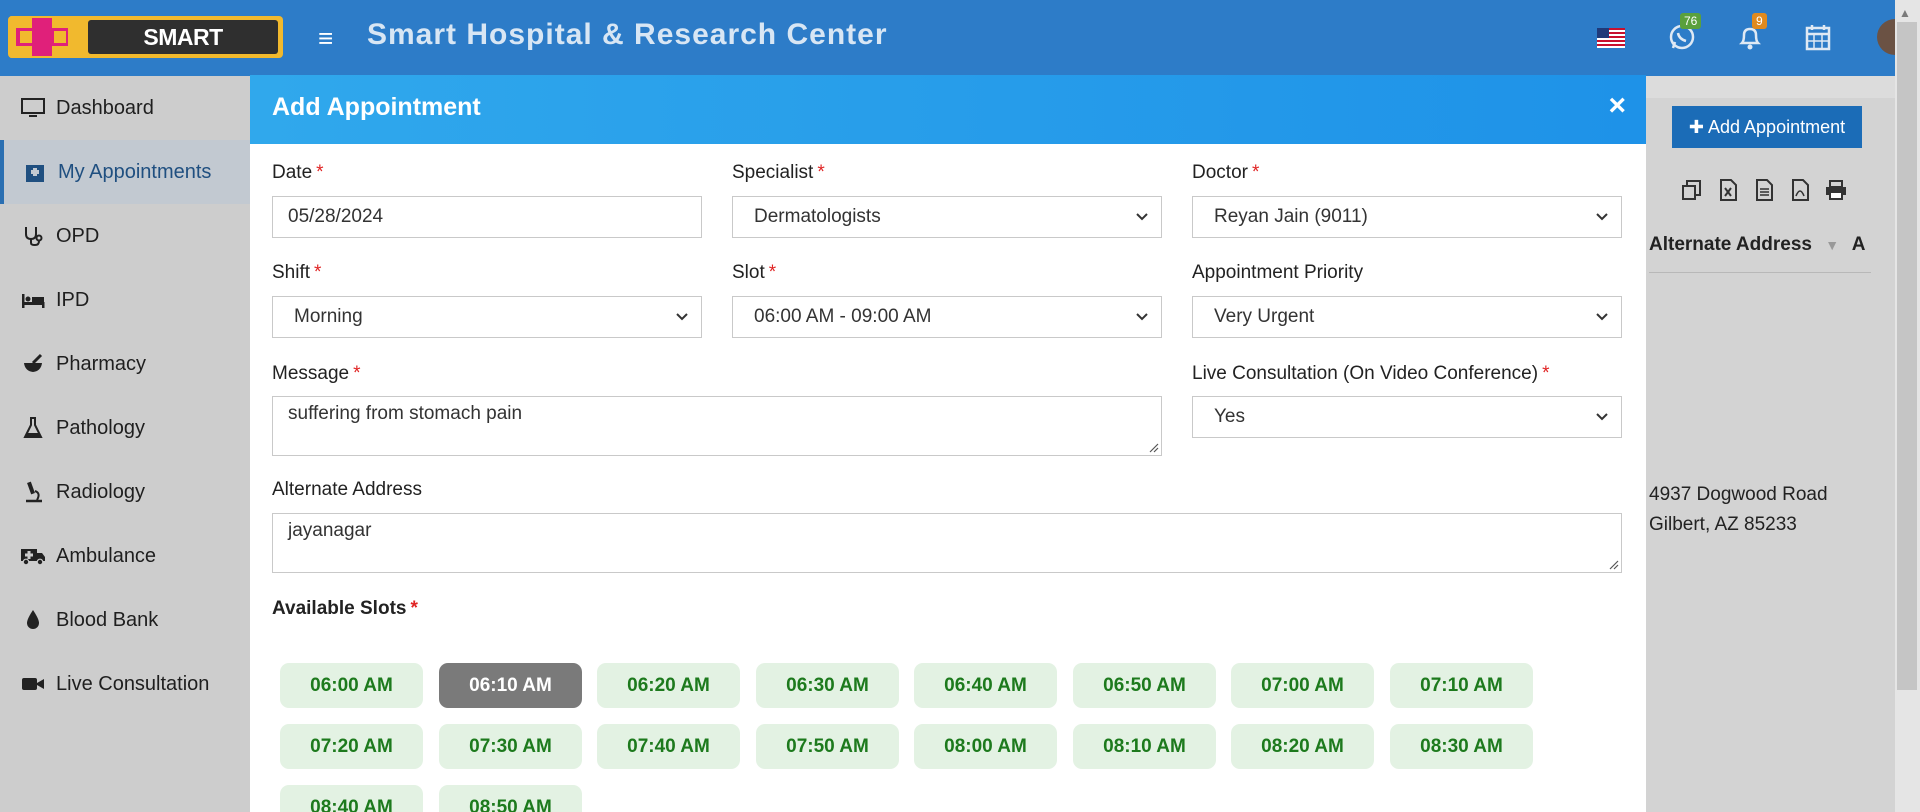 The width and height of the screenshot is (1920, 812). I want to click on alternate-address-label: Alternate Address, so click(347, 489).